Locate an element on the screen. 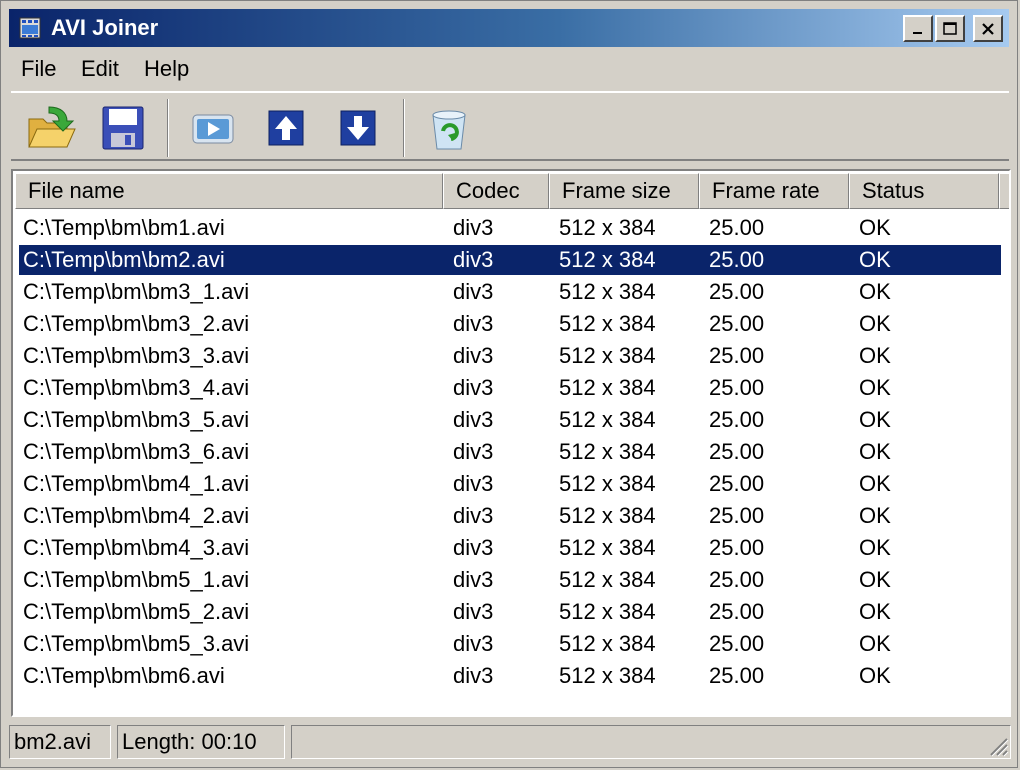  toolbar is located at coordinates (510, 126).